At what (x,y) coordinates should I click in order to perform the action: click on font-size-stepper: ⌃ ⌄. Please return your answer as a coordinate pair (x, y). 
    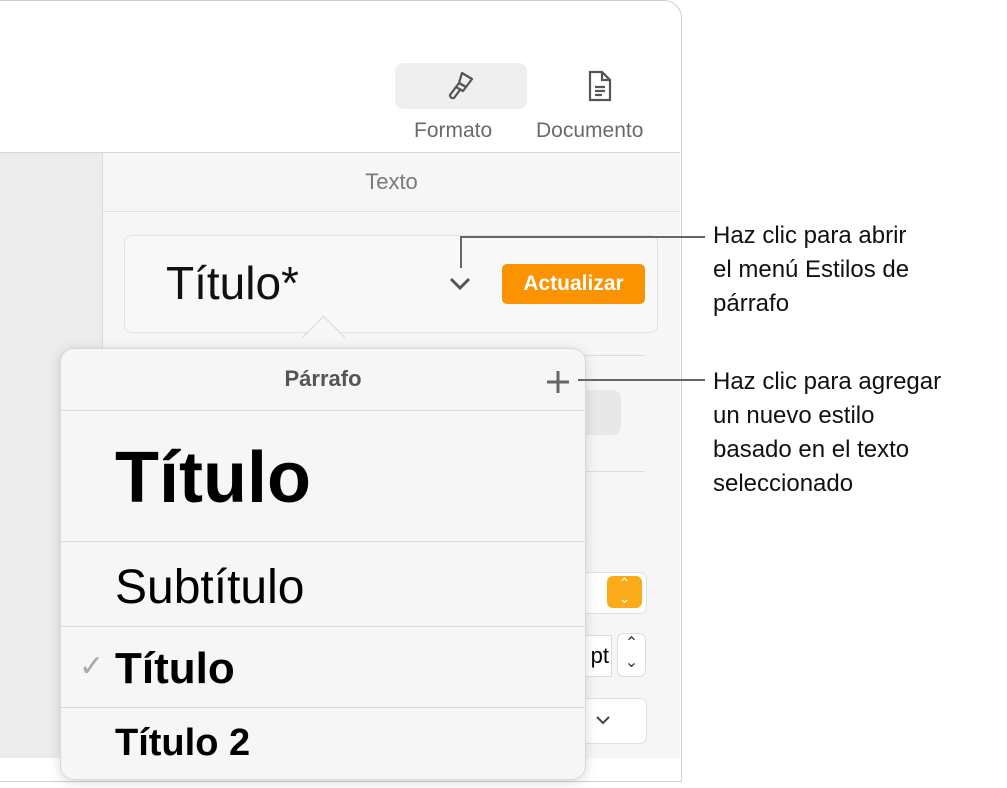
    Looking at the image, I should click on (631, 655).